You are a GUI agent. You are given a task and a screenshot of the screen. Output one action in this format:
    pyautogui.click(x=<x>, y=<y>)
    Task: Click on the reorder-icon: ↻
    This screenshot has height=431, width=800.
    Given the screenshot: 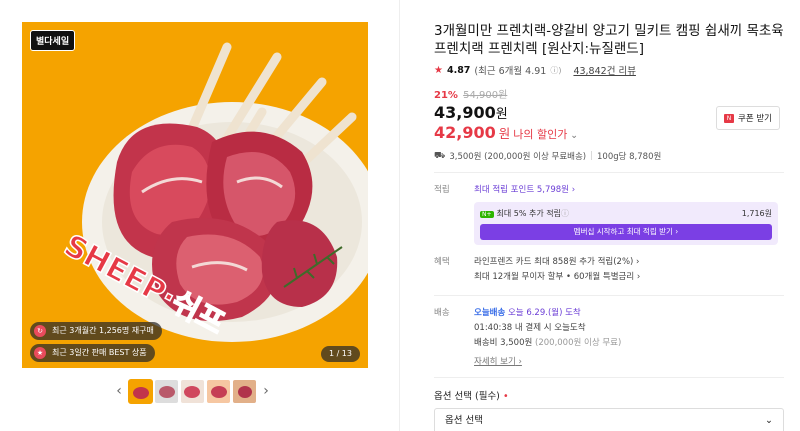 What is the action you would take?
    pyautogui.click(x=40, y=331)
    